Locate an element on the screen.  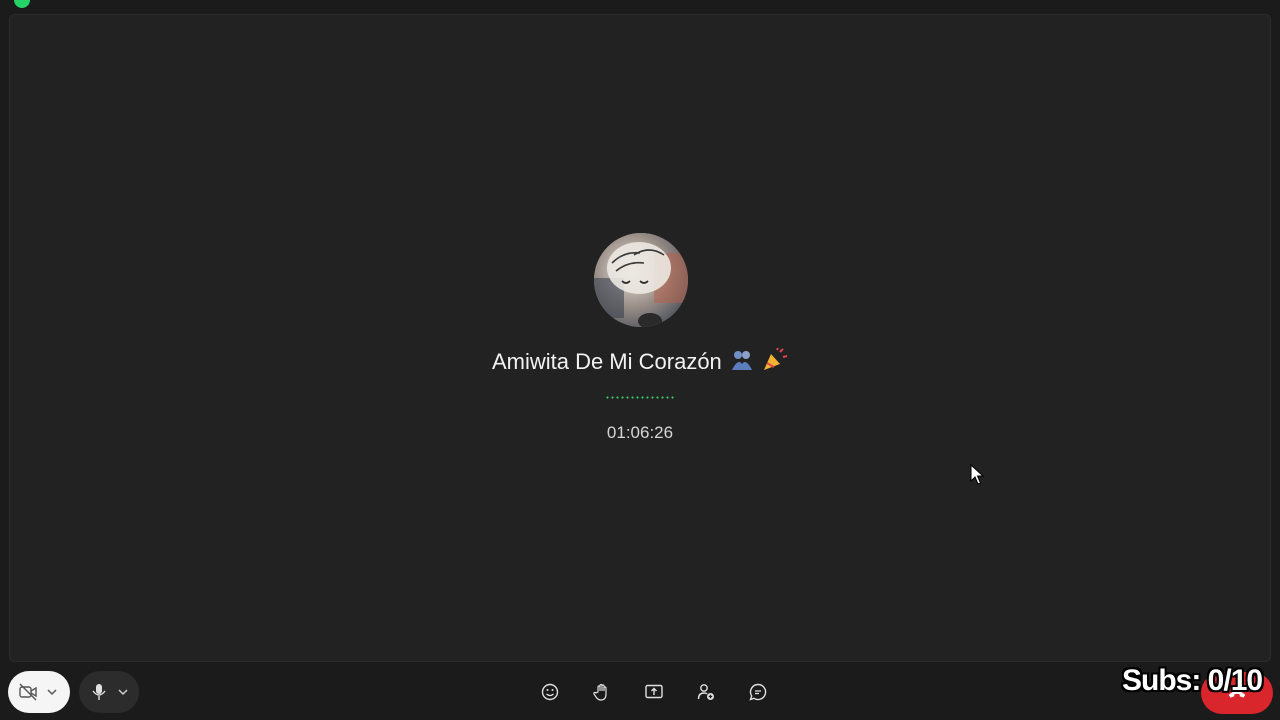
raise-hand-icon is located at coordinates (600, 692).